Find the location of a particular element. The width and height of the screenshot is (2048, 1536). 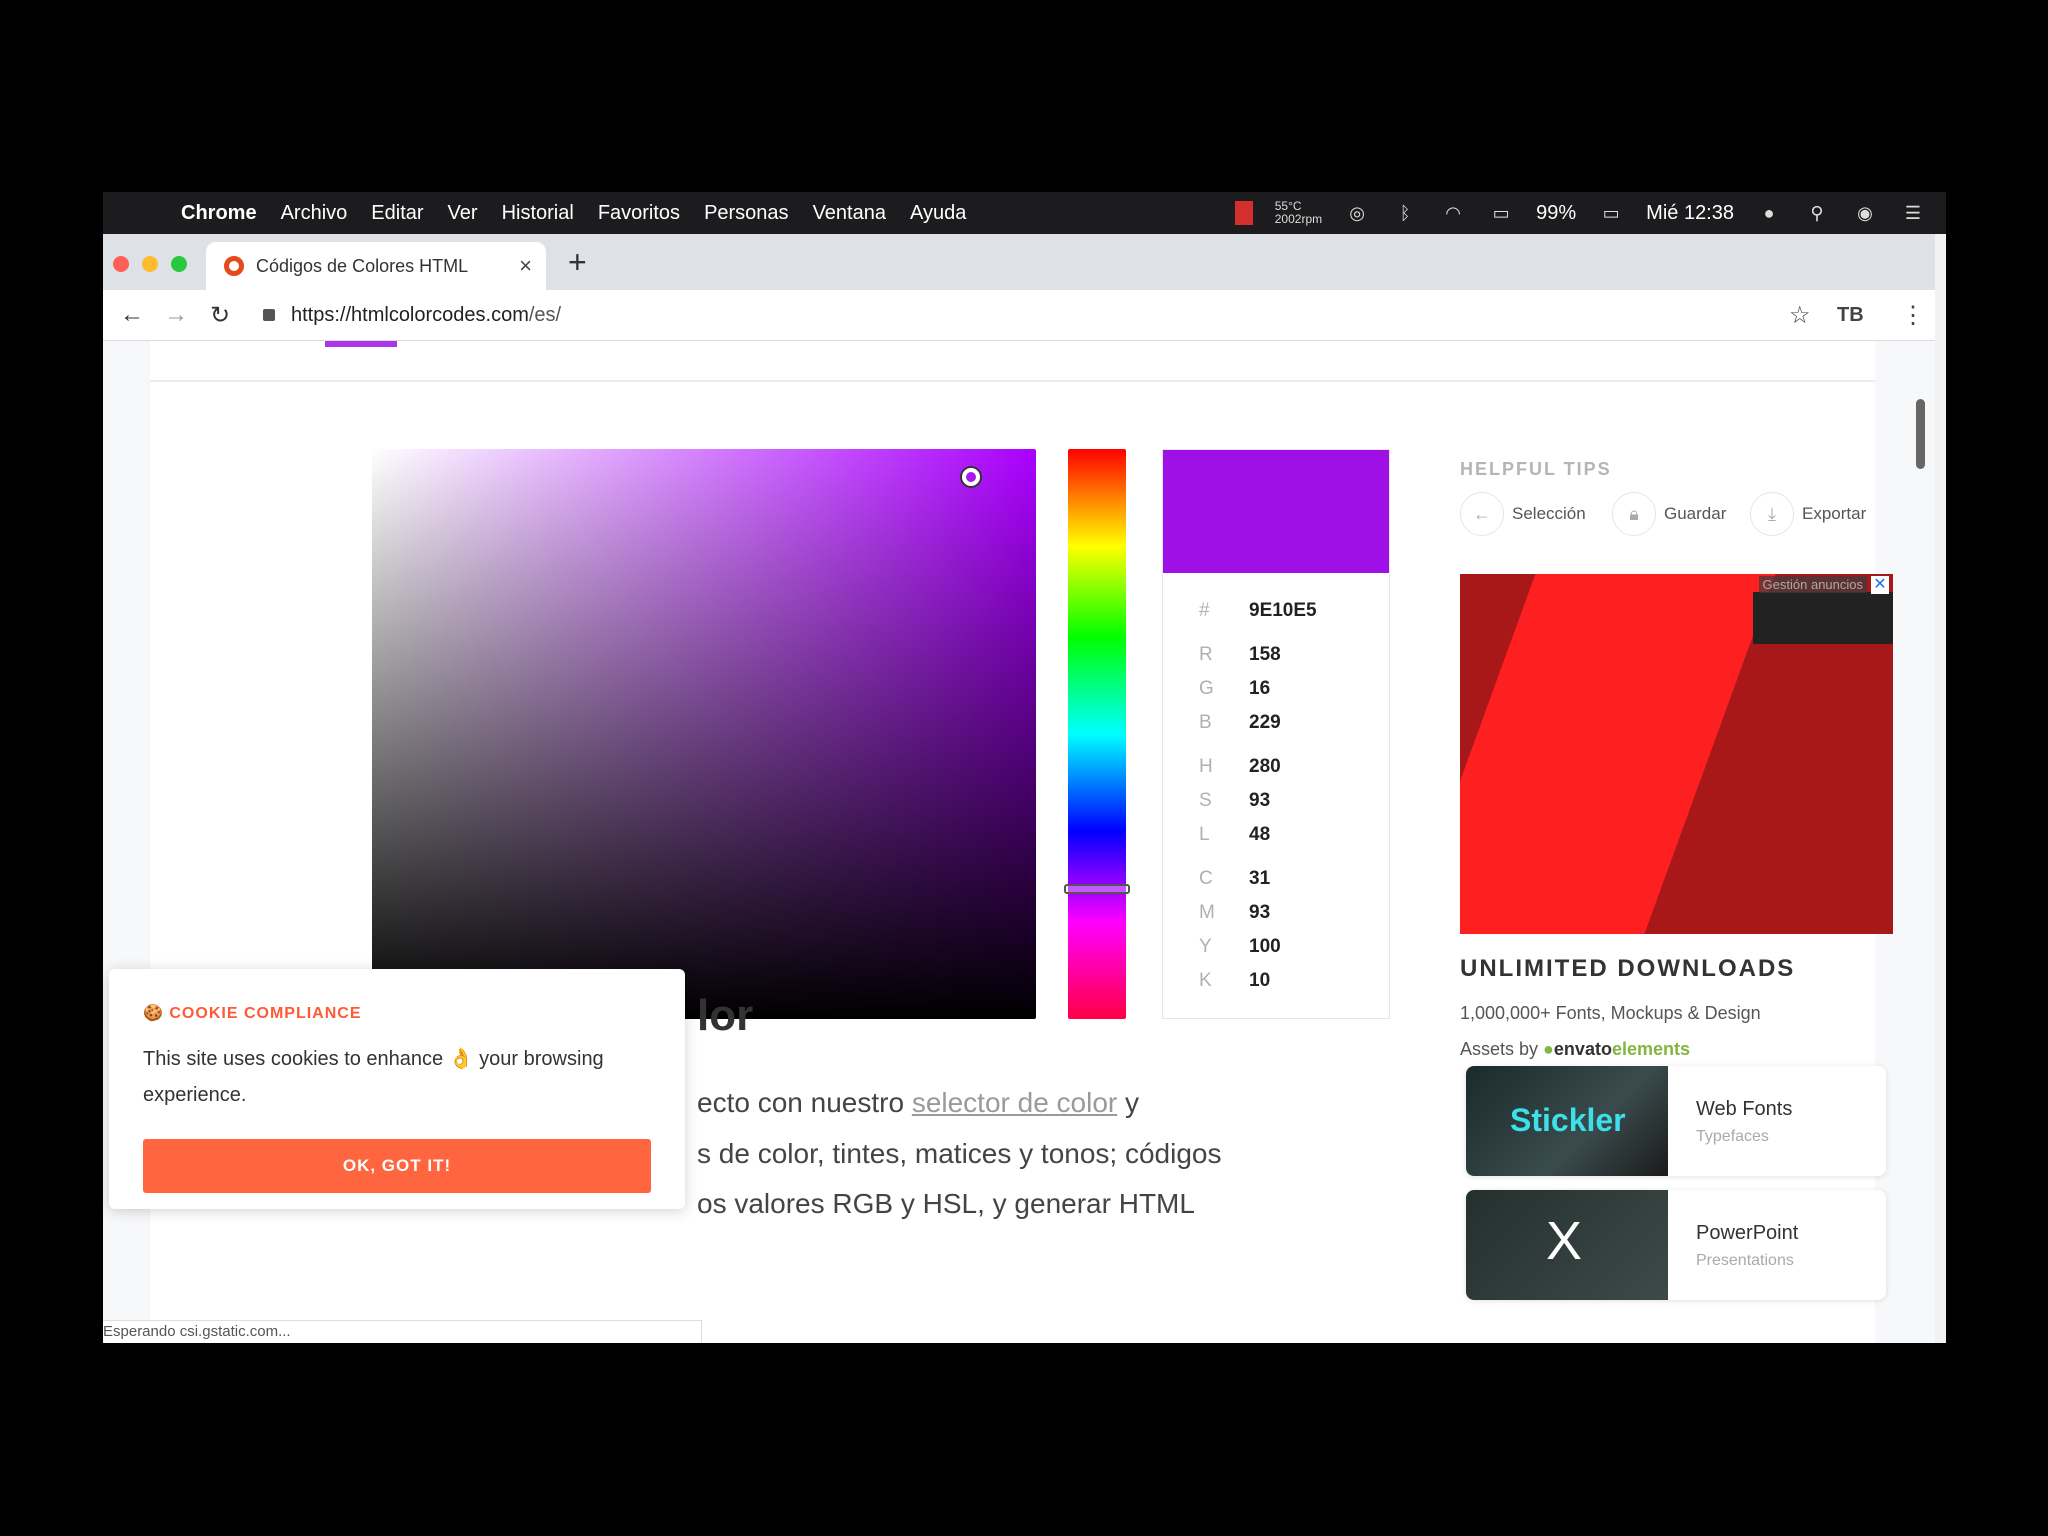

rgb-label-r: R is located at coordinates (1206, 654).